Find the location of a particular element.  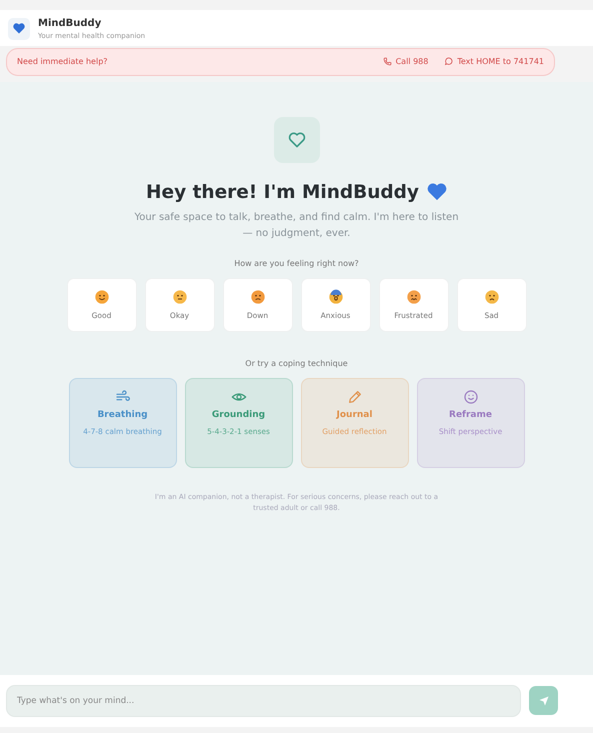

phone-icon is located at coordinates (387, 61).